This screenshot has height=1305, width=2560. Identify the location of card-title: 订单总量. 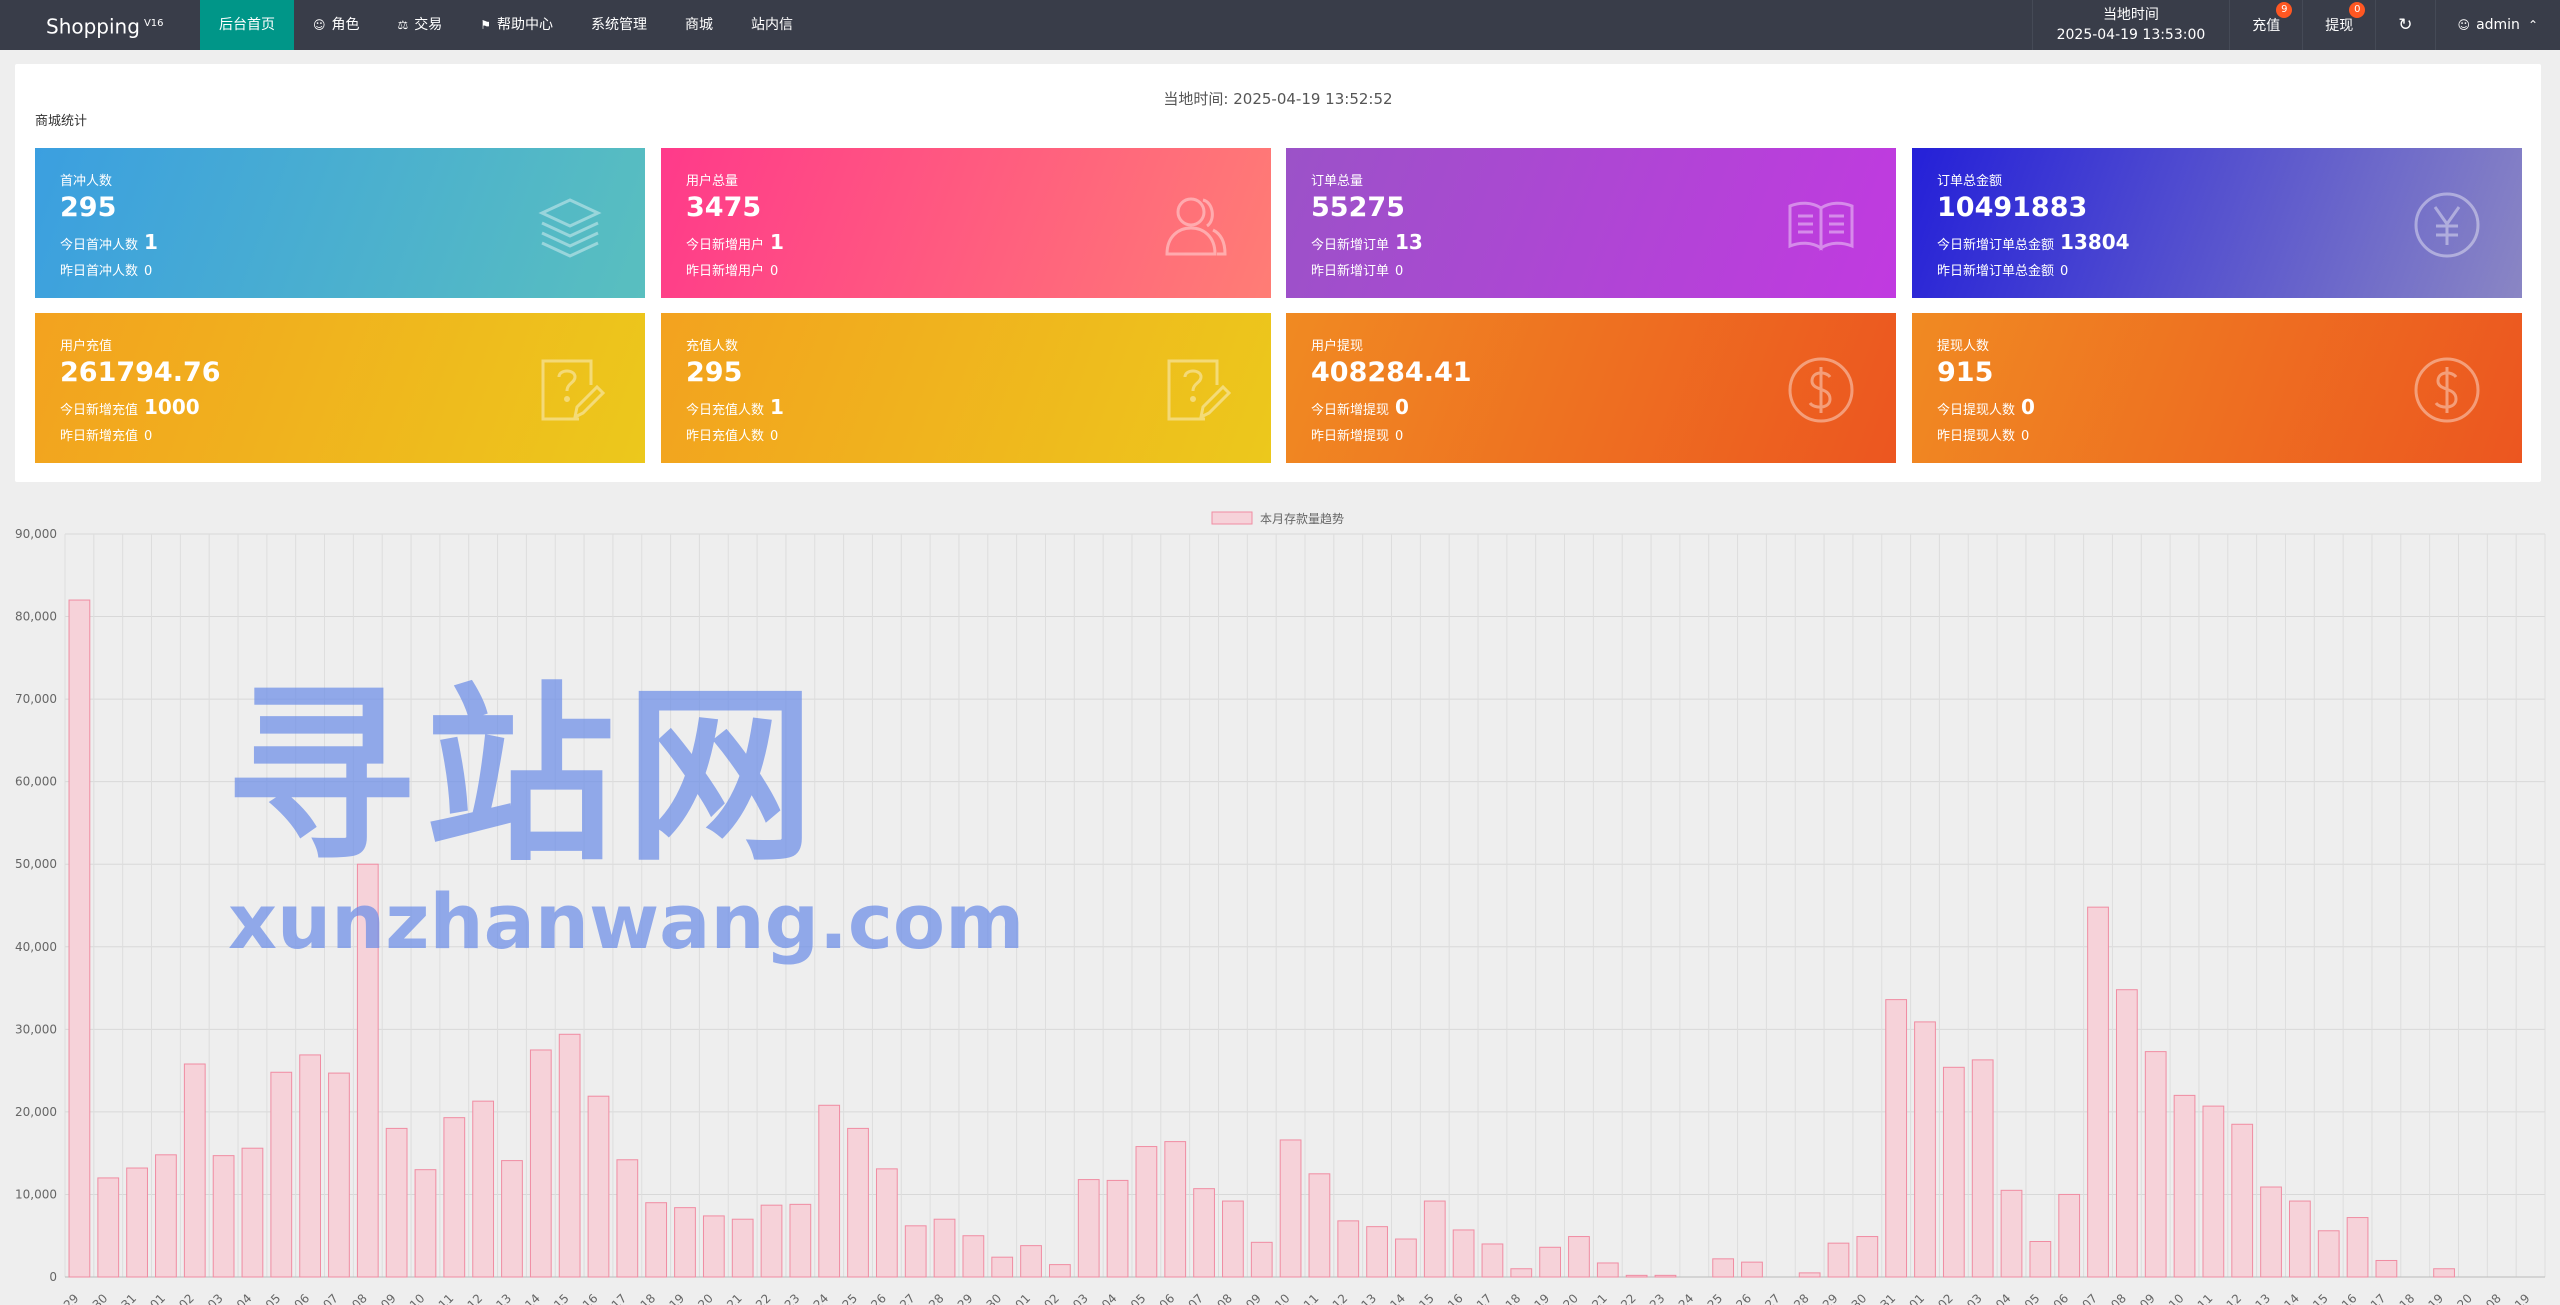
(1337, 181).